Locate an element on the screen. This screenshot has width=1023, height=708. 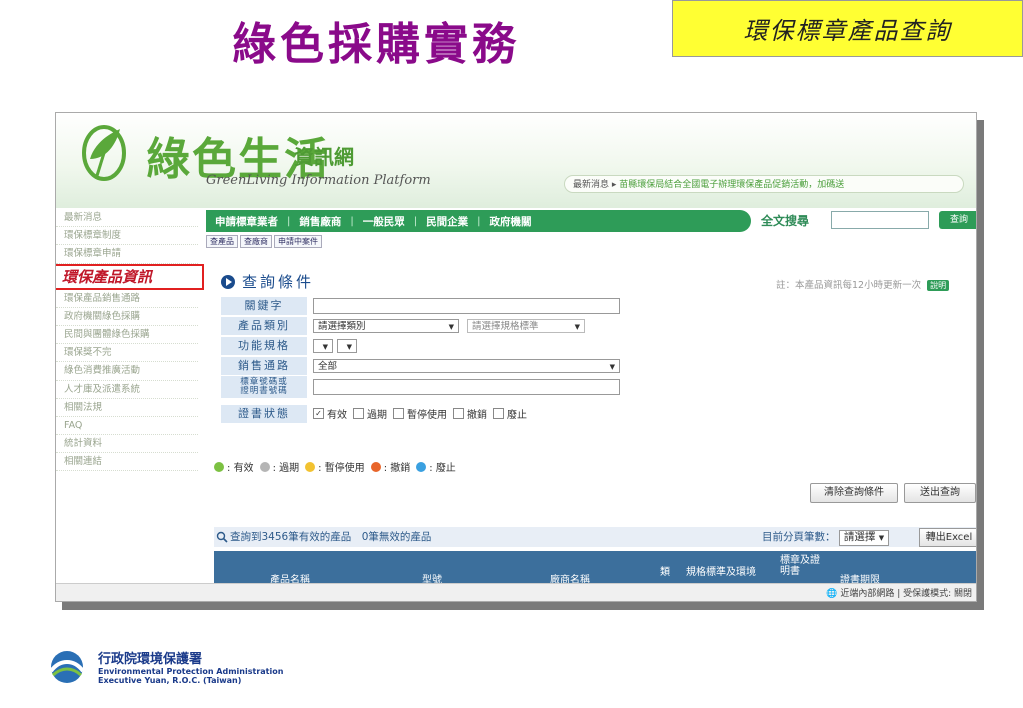
agency-name-cn: 行政院環境保護署 is located at coordinates (150, 659).